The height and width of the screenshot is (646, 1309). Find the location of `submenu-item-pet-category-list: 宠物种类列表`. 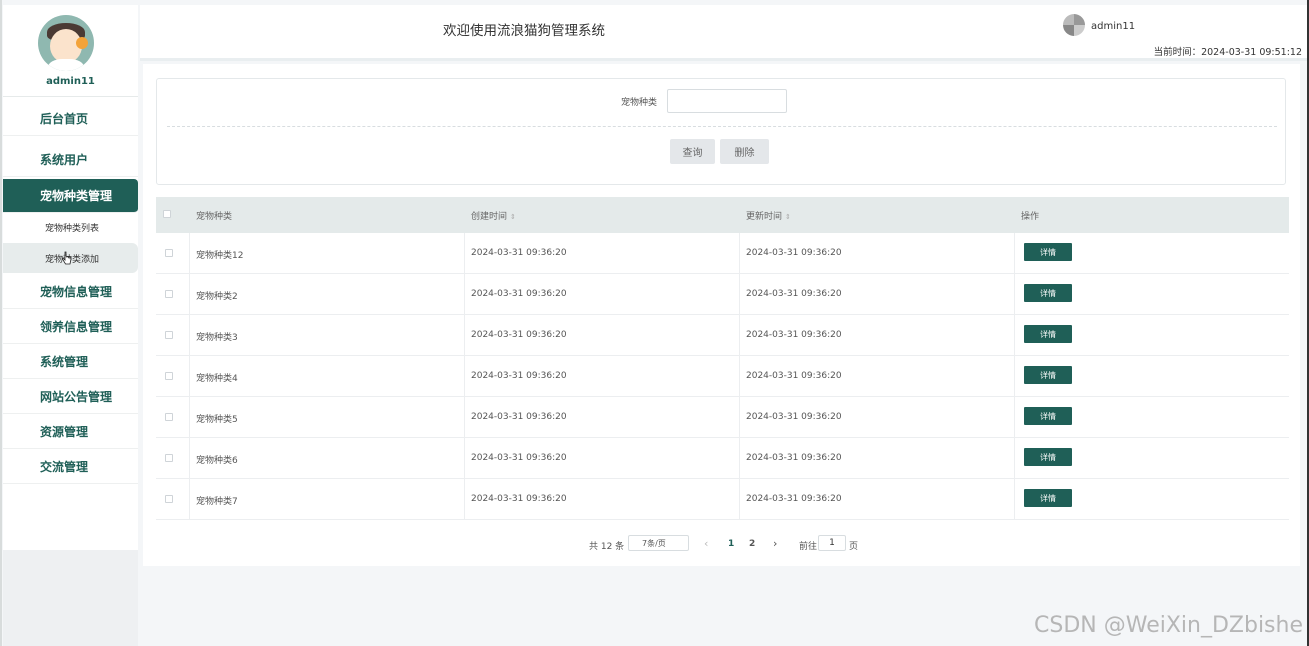

submenu-item-pet-category-list: 宠物种类列表 is located at coordinates (70, 227).